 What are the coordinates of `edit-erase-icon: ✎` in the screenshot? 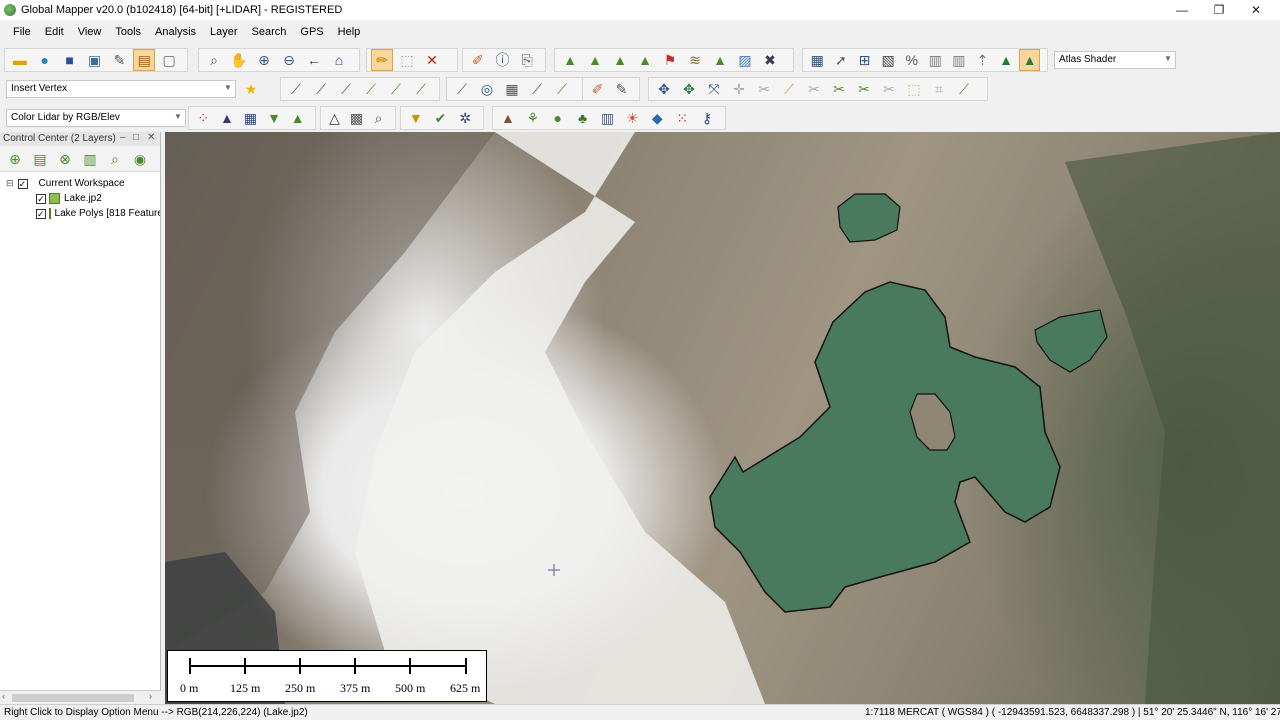 It's located at (621, 89).